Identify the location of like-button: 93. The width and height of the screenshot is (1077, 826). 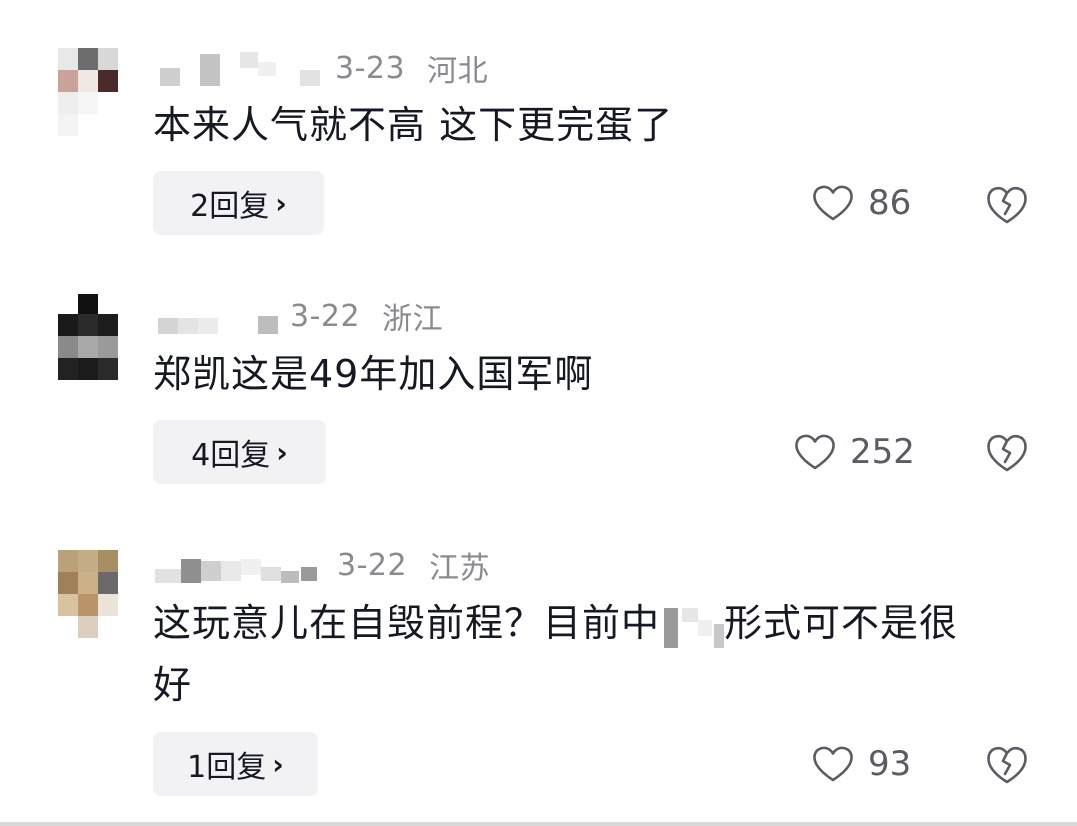
(861, 764).